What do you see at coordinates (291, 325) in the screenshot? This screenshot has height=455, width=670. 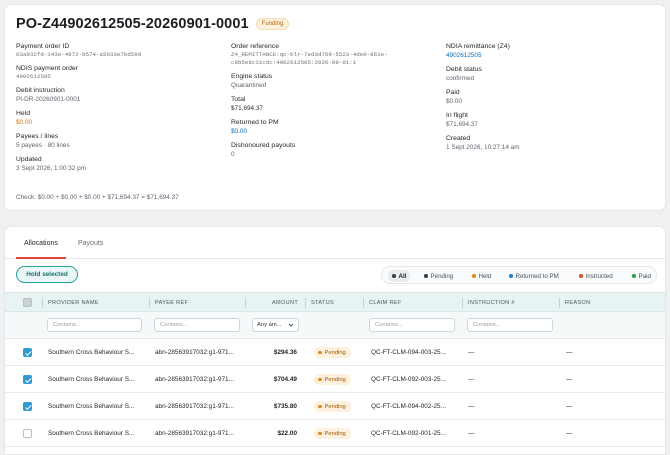 I see `chevron-down-icon` at bounding box center [291, 325].